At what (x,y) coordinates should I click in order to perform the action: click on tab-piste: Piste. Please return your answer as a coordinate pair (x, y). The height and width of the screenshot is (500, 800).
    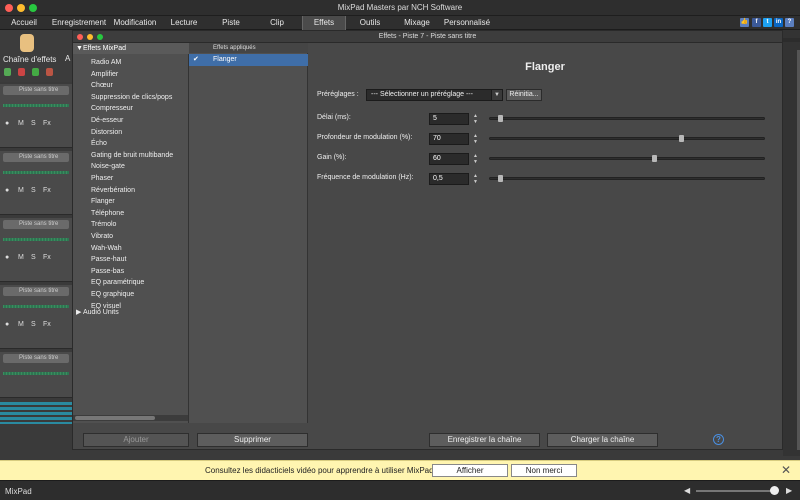
    Looking at the image, I should click on (231, 23).